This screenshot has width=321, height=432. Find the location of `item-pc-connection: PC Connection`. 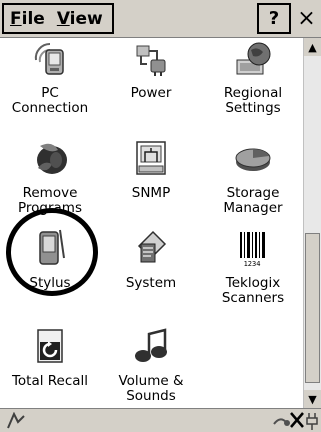

item-pc-connection: PC Connection is located at coordinates (50, 77).